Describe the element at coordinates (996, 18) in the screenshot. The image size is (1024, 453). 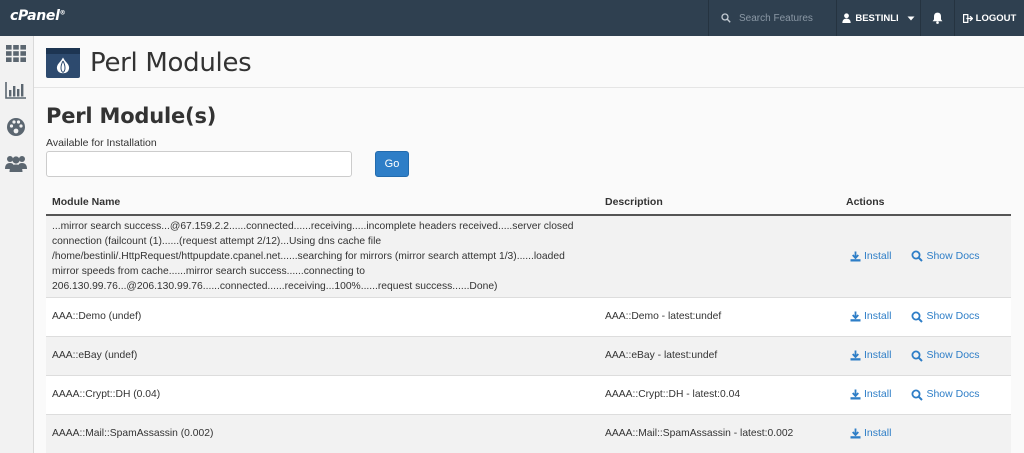
I see `logout-label: LOGOUT` at that location.